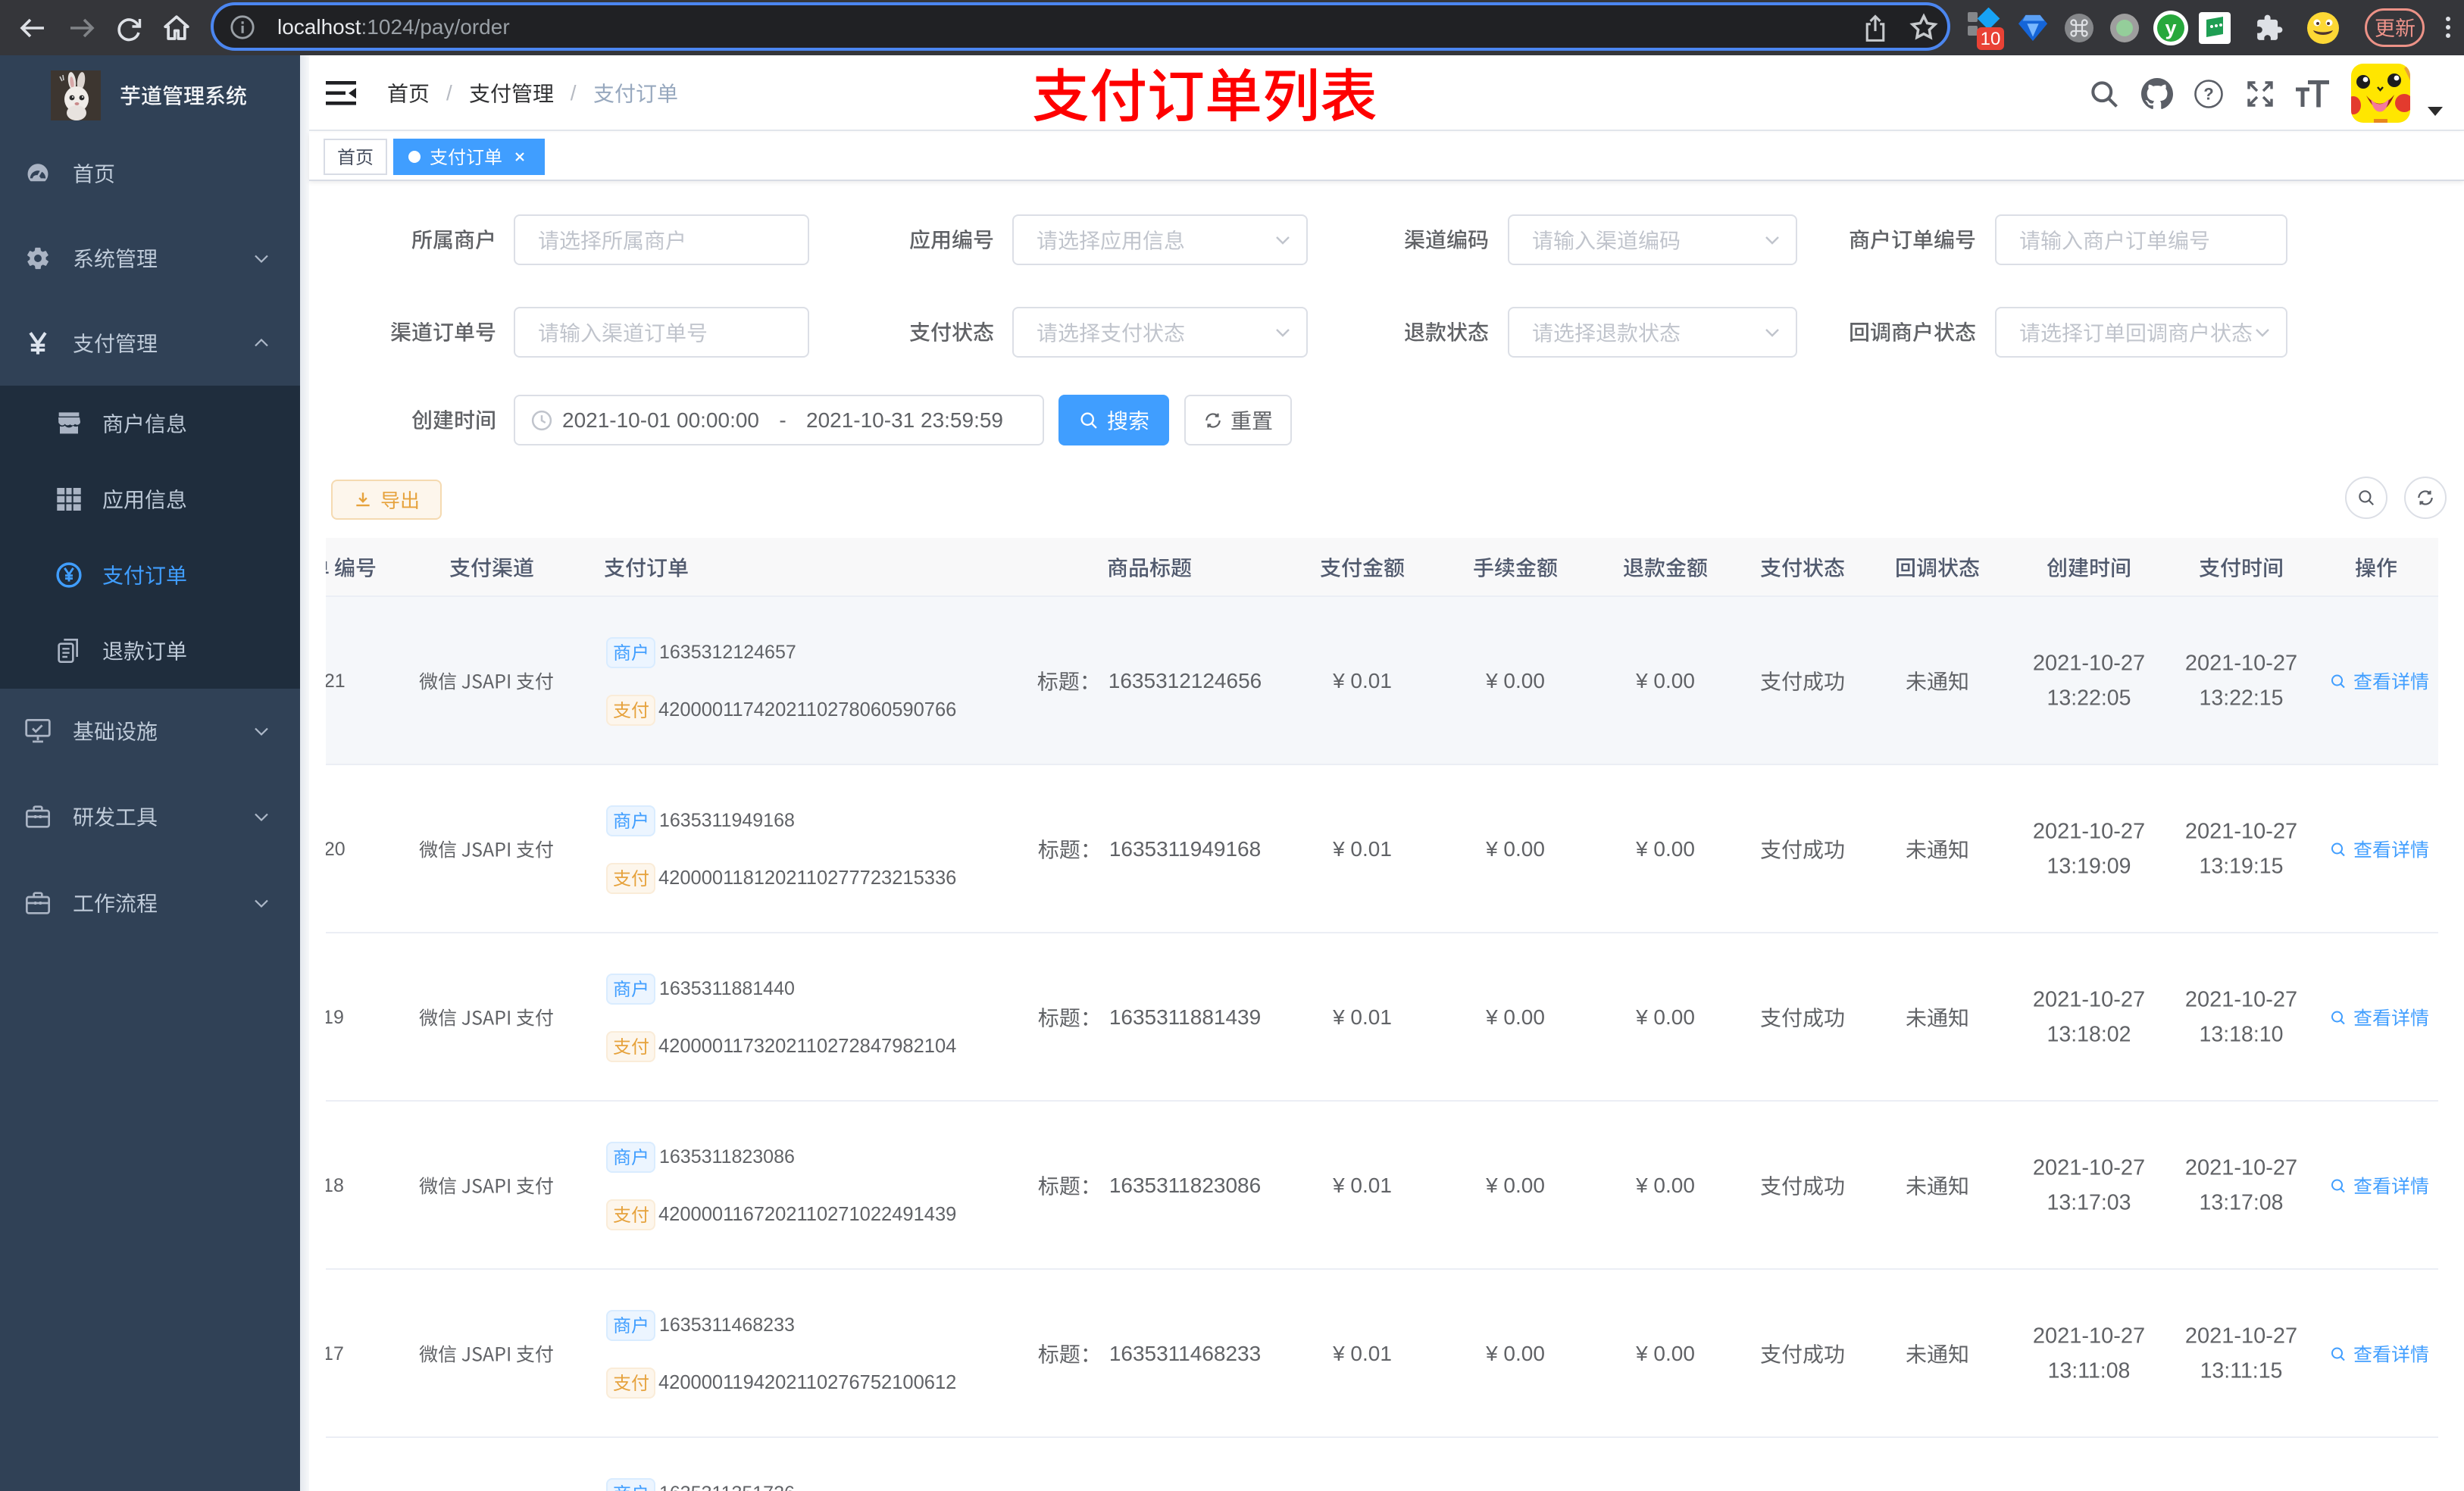 Image resolution: width=2464 pixels, height=1491 pixels. Describe the element at coordinates (1991, 39) in the screenshot. I see `svg-text: 10` at that location.